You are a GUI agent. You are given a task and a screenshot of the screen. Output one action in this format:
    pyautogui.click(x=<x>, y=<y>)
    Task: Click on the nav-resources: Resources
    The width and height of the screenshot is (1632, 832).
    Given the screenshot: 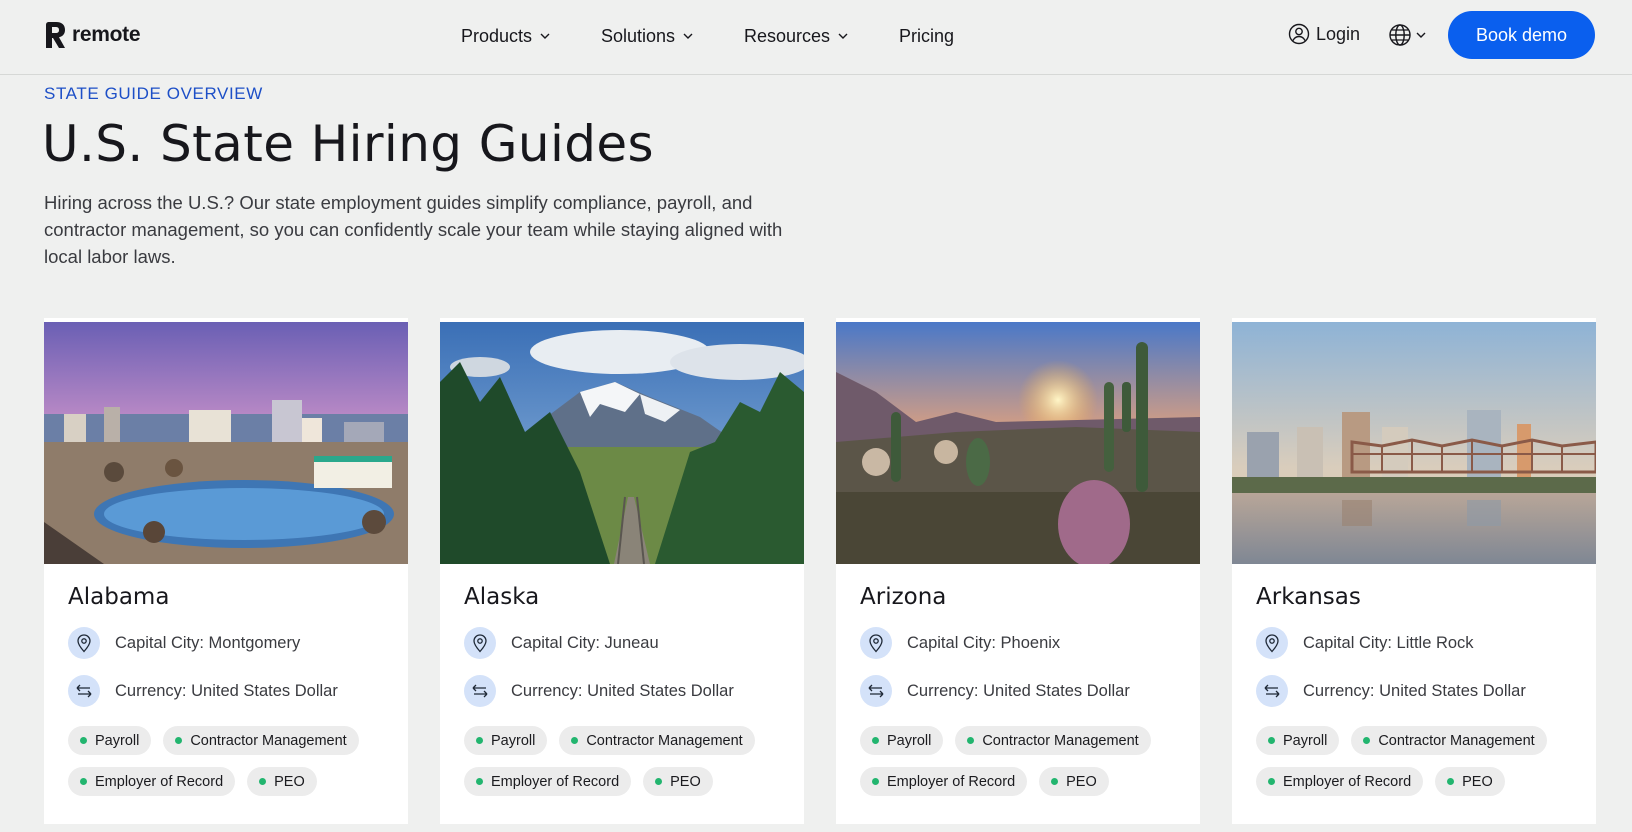 What is the action you would take?
    pyautogui.click(x=821, y=36)
    